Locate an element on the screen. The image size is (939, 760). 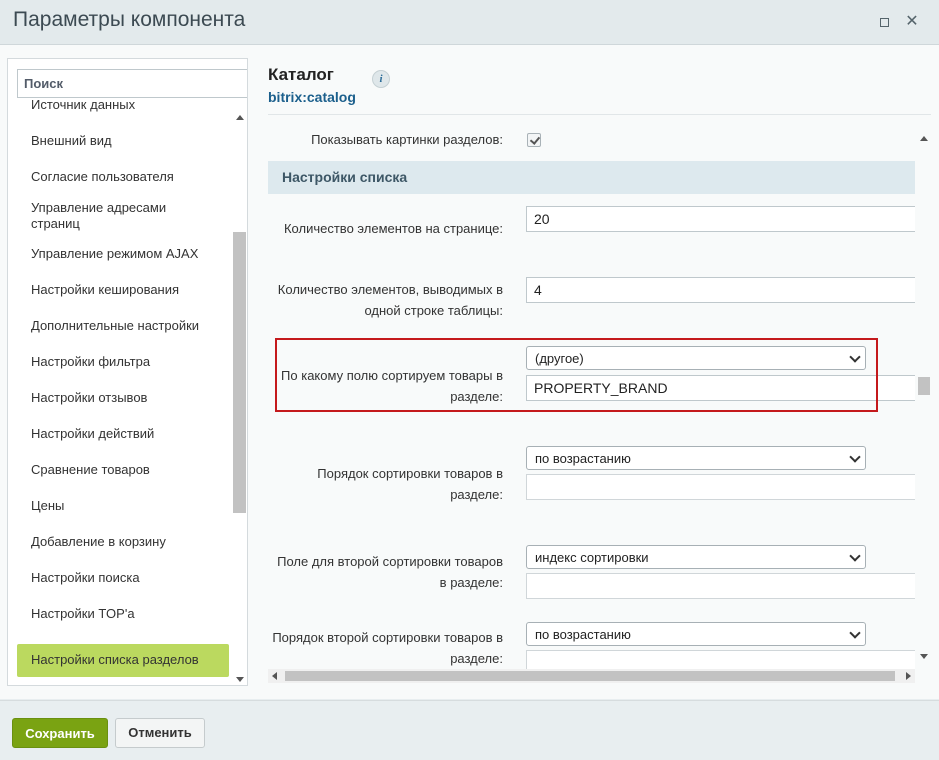
sort-order2-selected: по возрастанию is located at coordinates (583, 634).